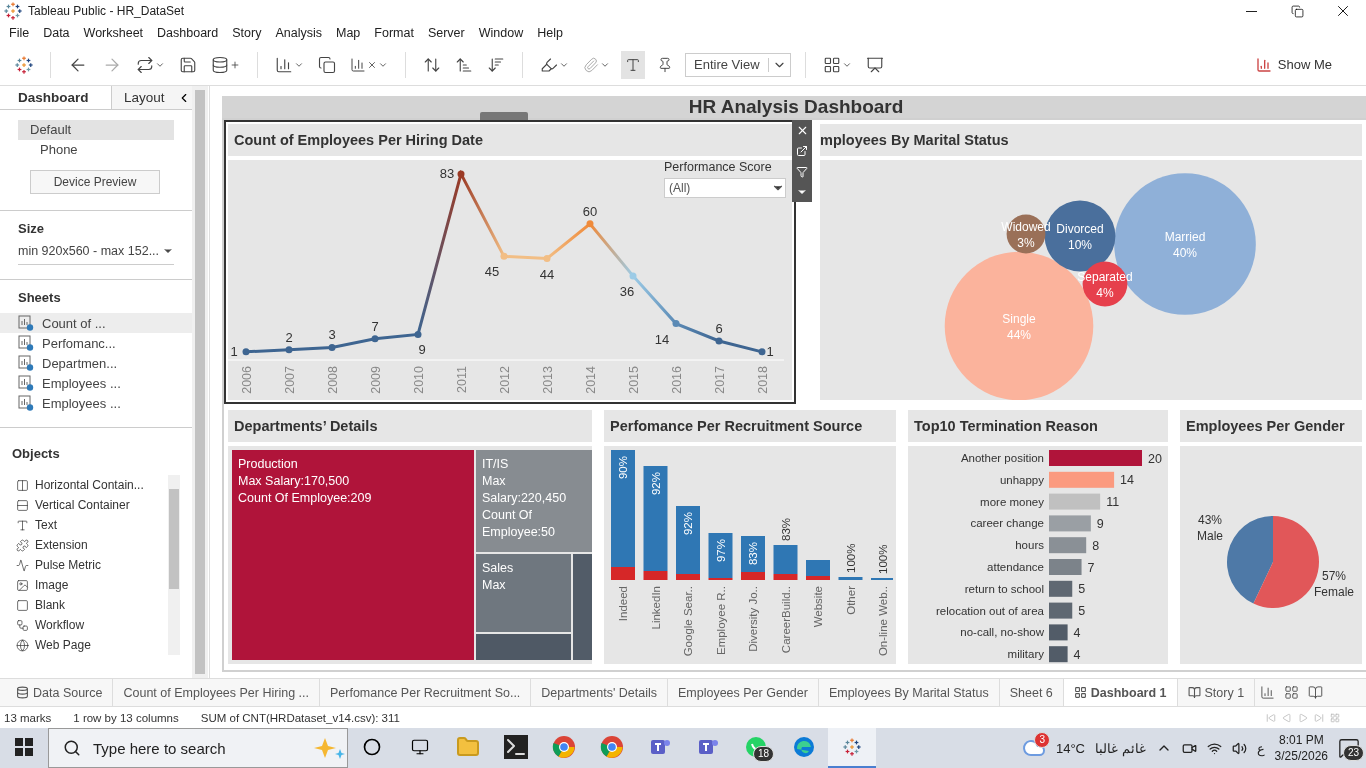 This screenshot has height=768, width=1366. I want to click on value-label: 97%, so click(720, 551).